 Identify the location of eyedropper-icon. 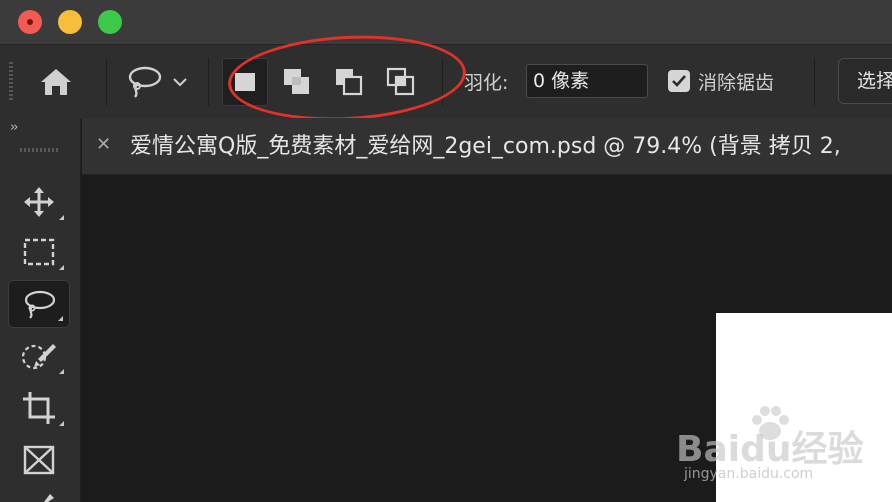
(49, 498).